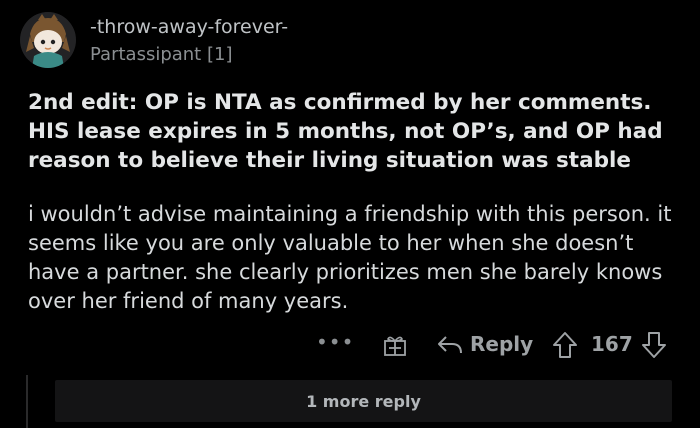 The image size is (700, 428). Describe the element at coordinates (161, 54) in the screenshot. I see `user-flair: Partassipant [1]` at that location.